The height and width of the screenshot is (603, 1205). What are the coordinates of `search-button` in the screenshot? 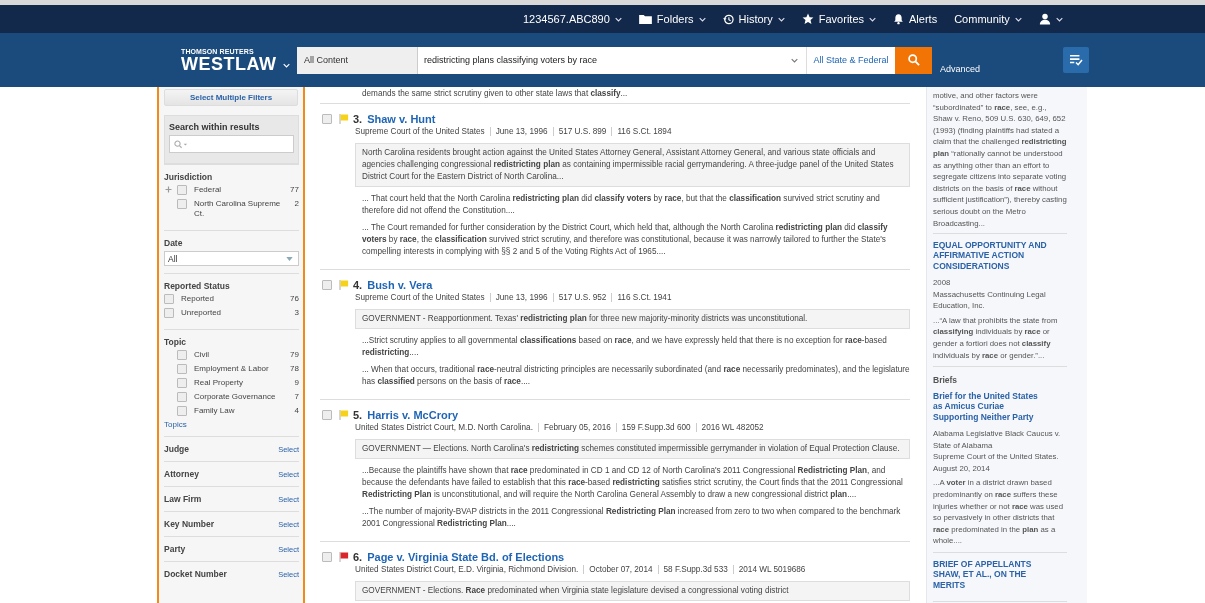 It's located at (913, 60).